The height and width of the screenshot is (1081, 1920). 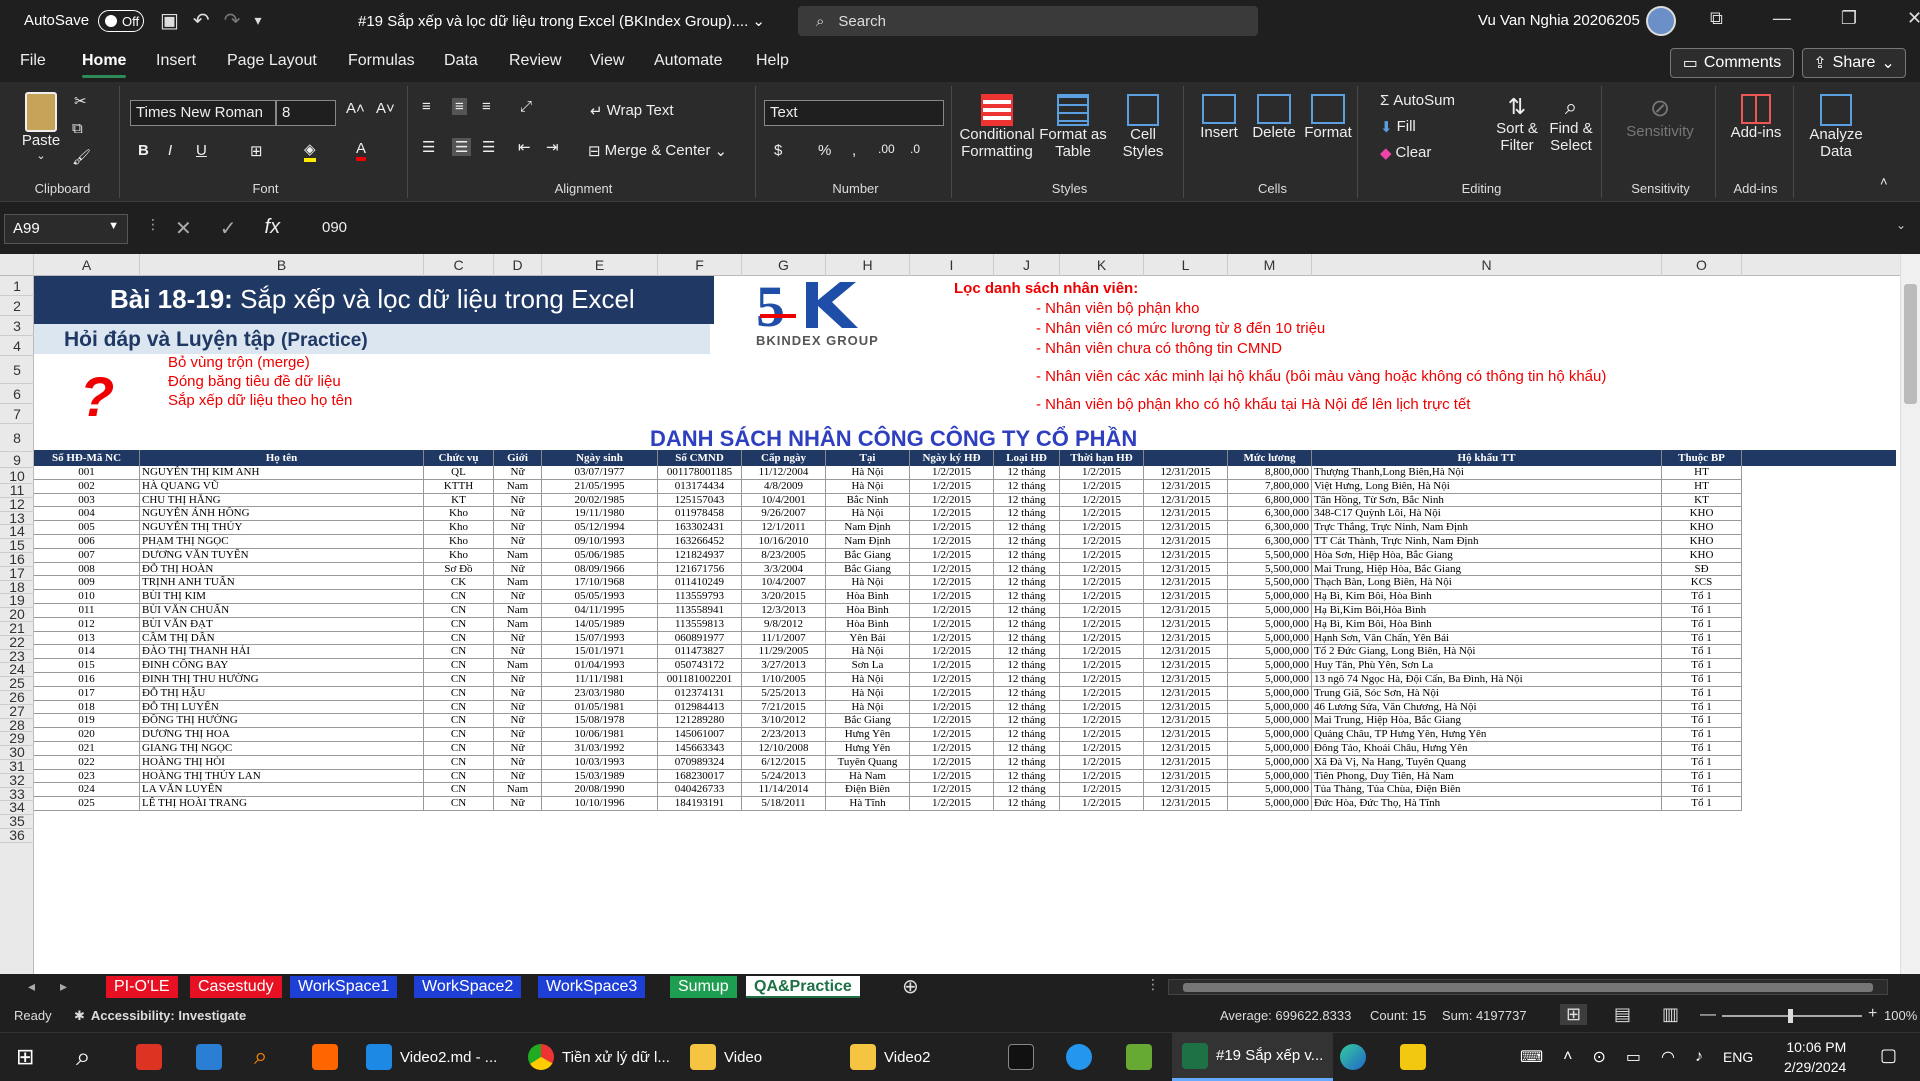 What do you see at coordinates (1487, 458) in the screenshot?
I see `table-header-cell: Hộ khẩu TT` at bounding box center [1487, 458].